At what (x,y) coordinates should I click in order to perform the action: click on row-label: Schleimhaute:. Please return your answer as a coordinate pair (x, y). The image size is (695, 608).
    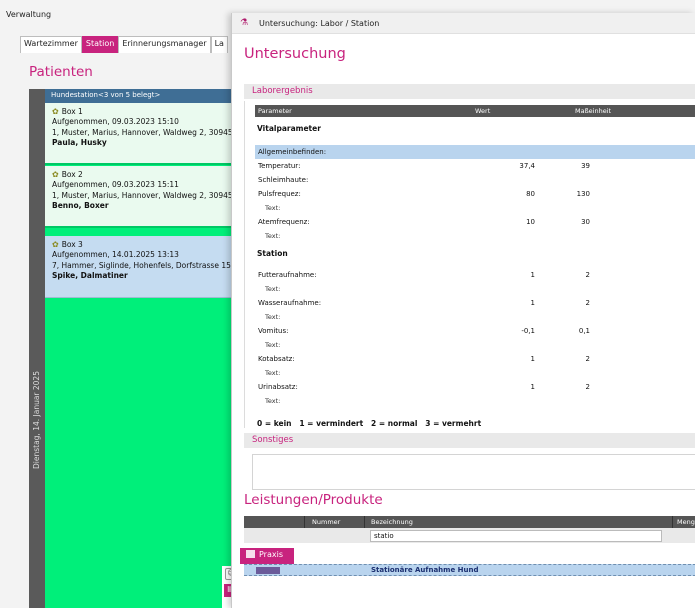
    Looking at the image, I should click on (283, 180).